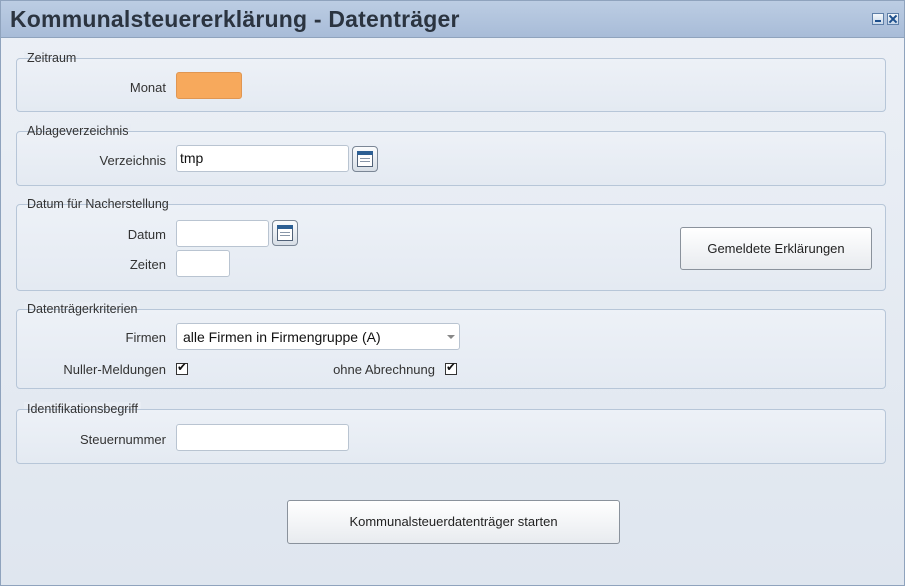  Describe the element at coordinates (384, 369) in the screenshot. I see `ohne-abrechnung-label: ohne Abrechnung` at that location.